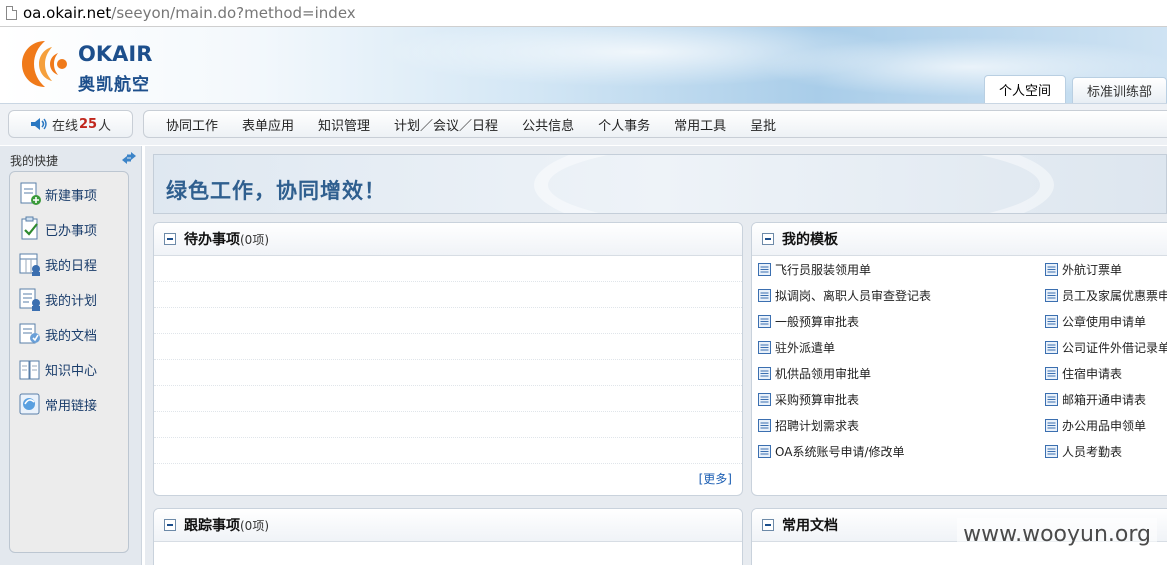 This screenshot has width=1167, height=565. I want to click on sidebar-item-knowledge: 知识中心, so click(57, 369).